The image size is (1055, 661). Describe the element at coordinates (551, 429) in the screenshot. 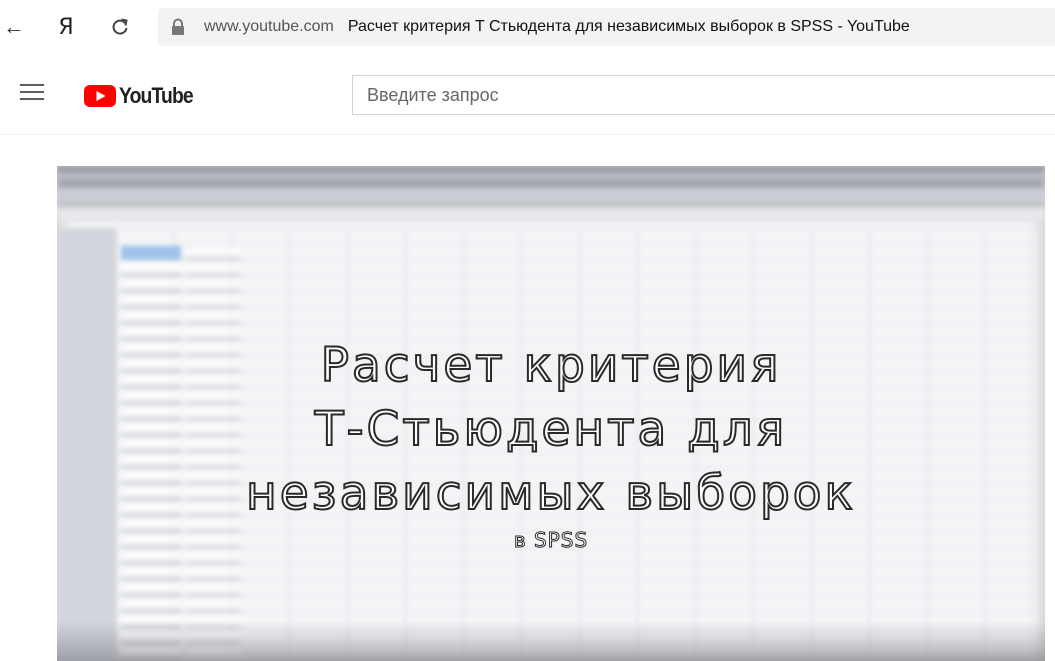

I see `video-title-line-2: Т-Стьюдента для` at that location.